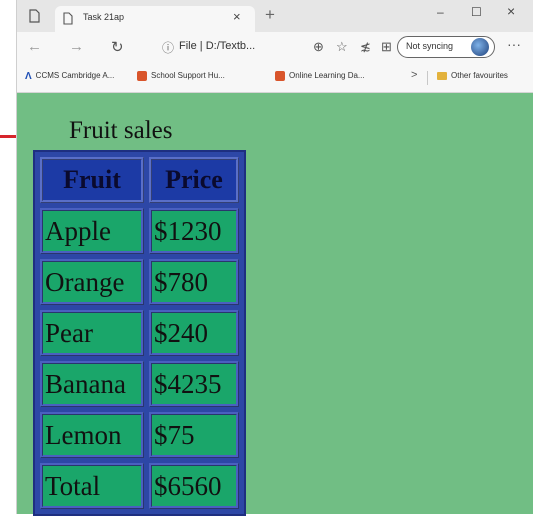 Image resolution: width=533 pixels, height=516 pixels. What do you see at coordinates (194, 180) in the screenshot?
I see `header-price: Price` at bounding box center [194, 180].